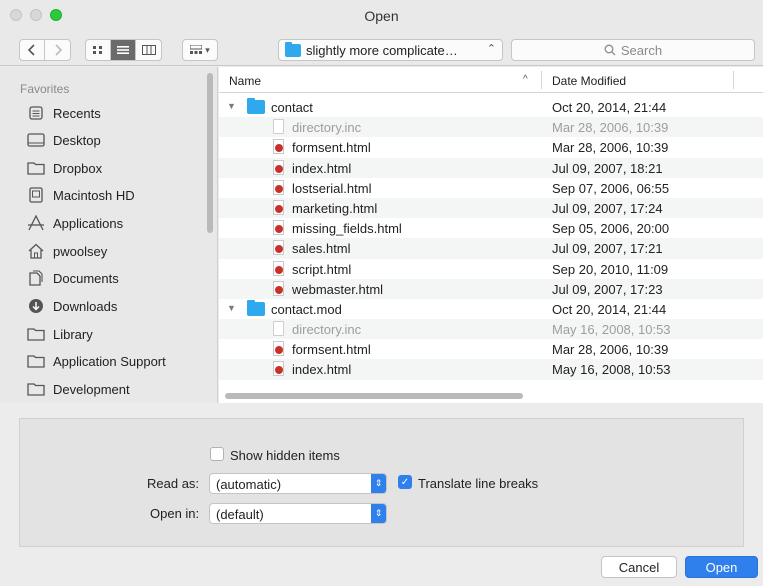 The image size is (763, 586). Describe the element at coordinates (298, 483) in the screenshot. I see `read-as-select: (automatic) ⇕` at that location.